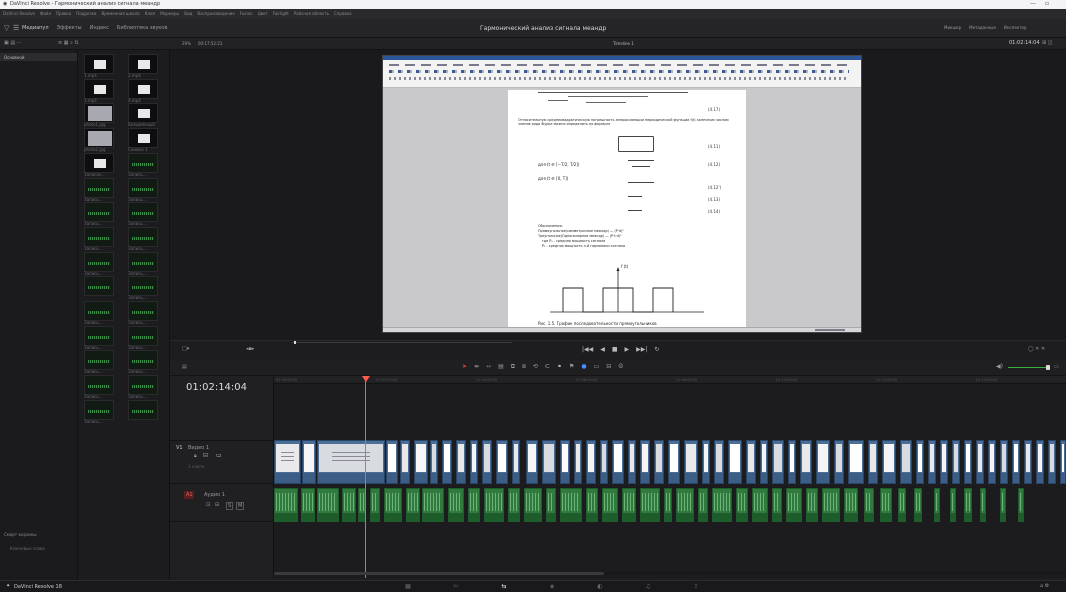 The height and width of the screenshot is (592, 1066). What do you see at coordinates (402, 342) in the screenshot?
I see `scrubber-track` at bounding box center [402, 342].